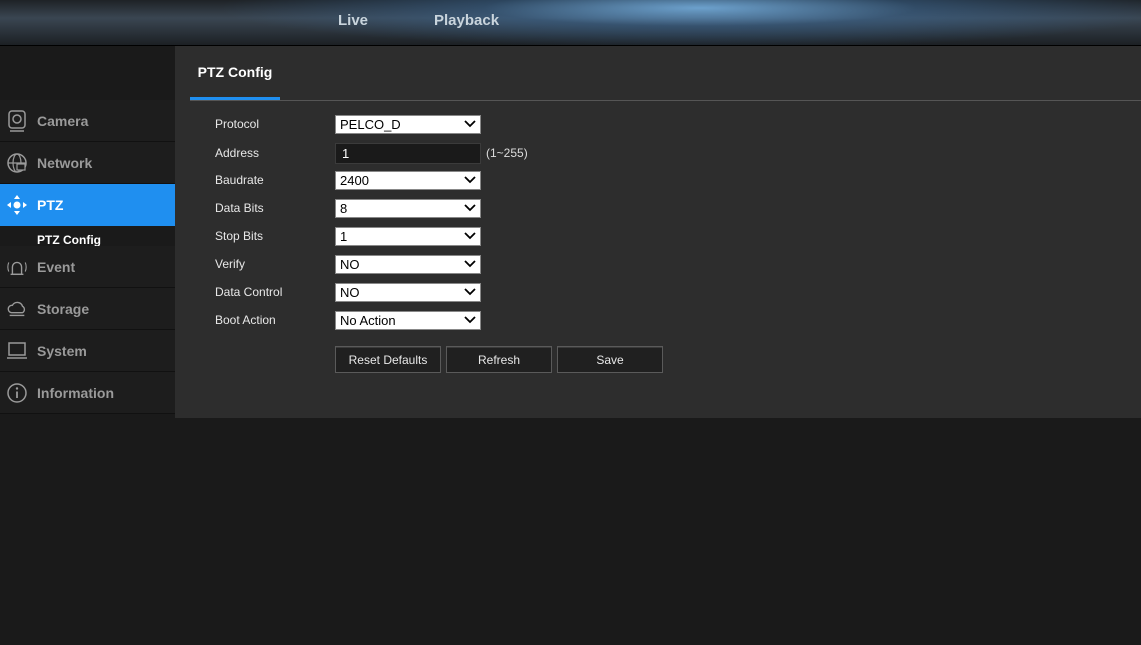 This screenshot has height=645, width=1141. Describe the element at coordinates (408, 153) in the screenshot. I see `address-input` at that location.